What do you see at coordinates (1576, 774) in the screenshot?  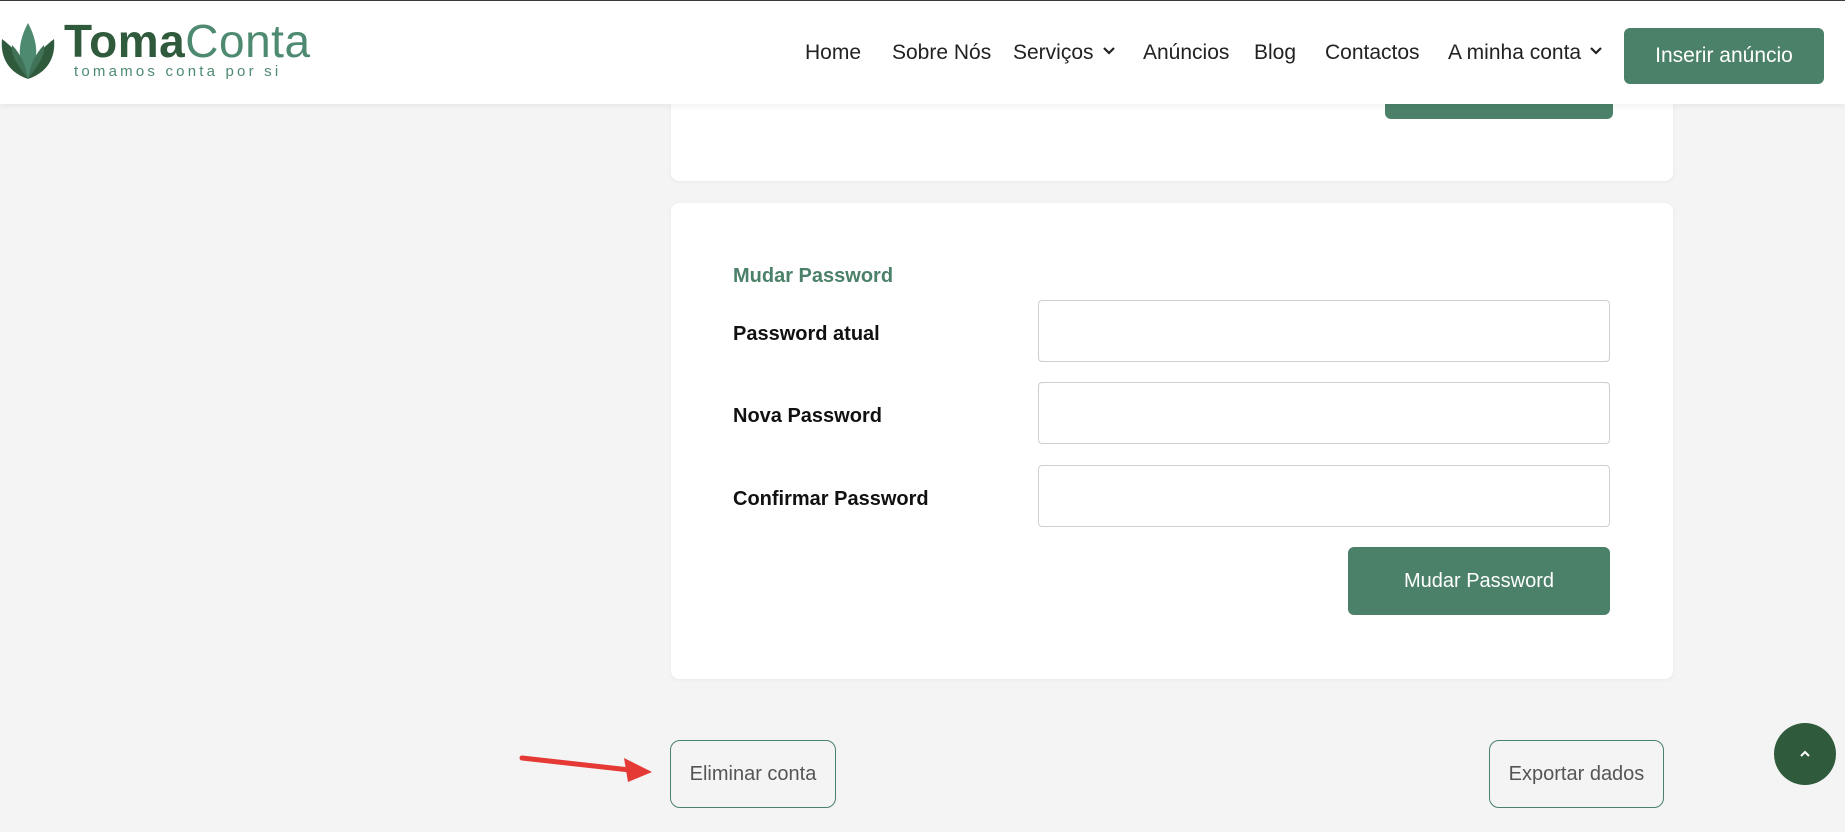 I see `export-data-button: Exportar dados` at bounding box center [1576, 774].